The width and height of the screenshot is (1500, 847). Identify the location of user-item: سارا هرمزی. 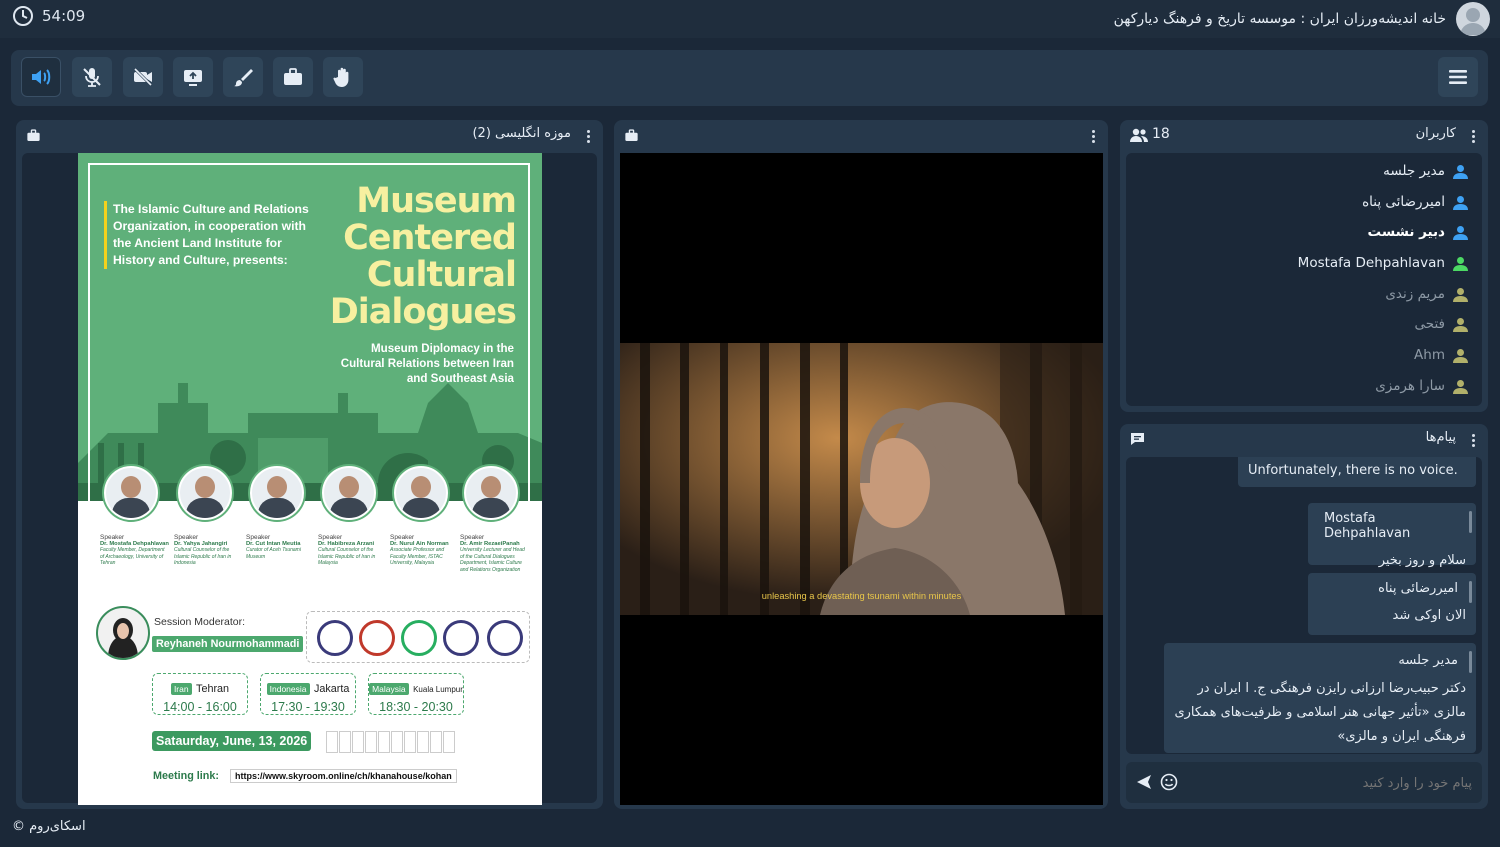
(1421, 386).